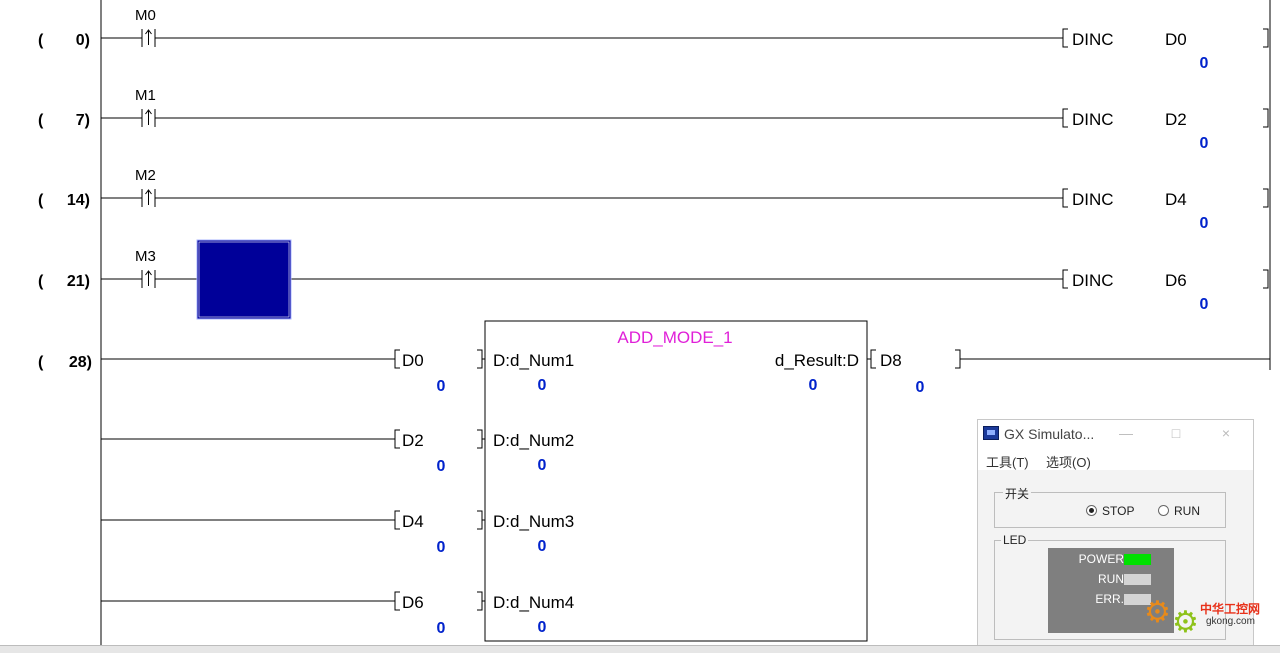 Image resolution: width=1280 pixels, height=653 pixels. Describe the element at coordinates (920, 387) in the screenshot. I see `output-value: 0` at that location.